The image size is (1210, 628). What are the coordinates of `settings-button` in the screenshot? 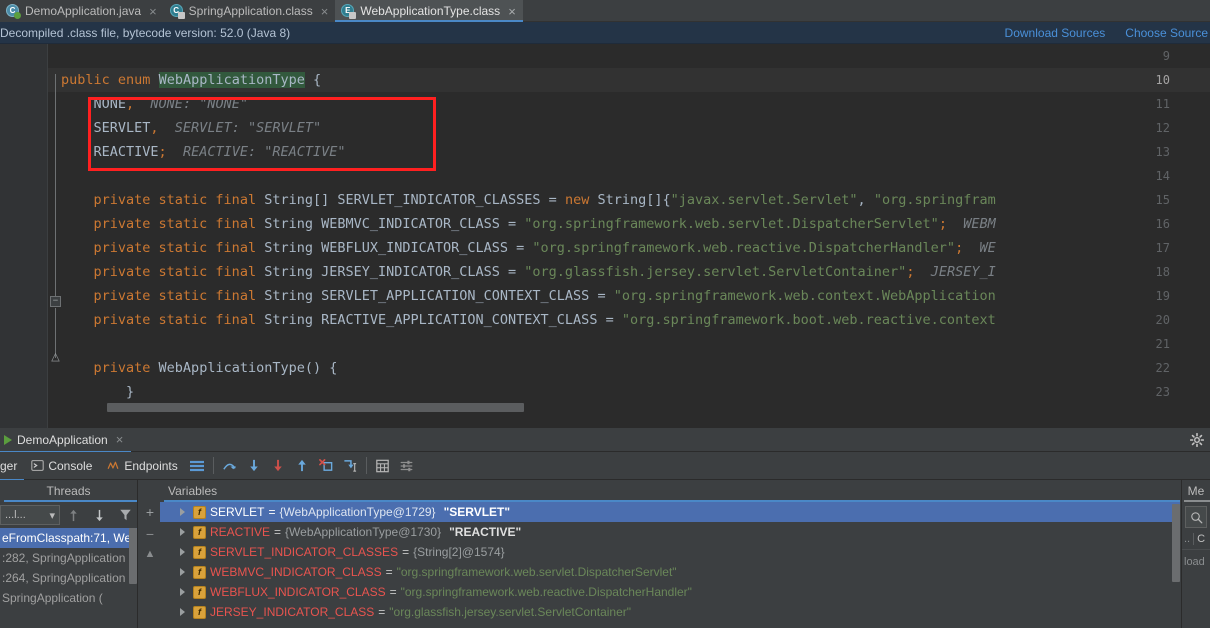 It's located at (407, 466).